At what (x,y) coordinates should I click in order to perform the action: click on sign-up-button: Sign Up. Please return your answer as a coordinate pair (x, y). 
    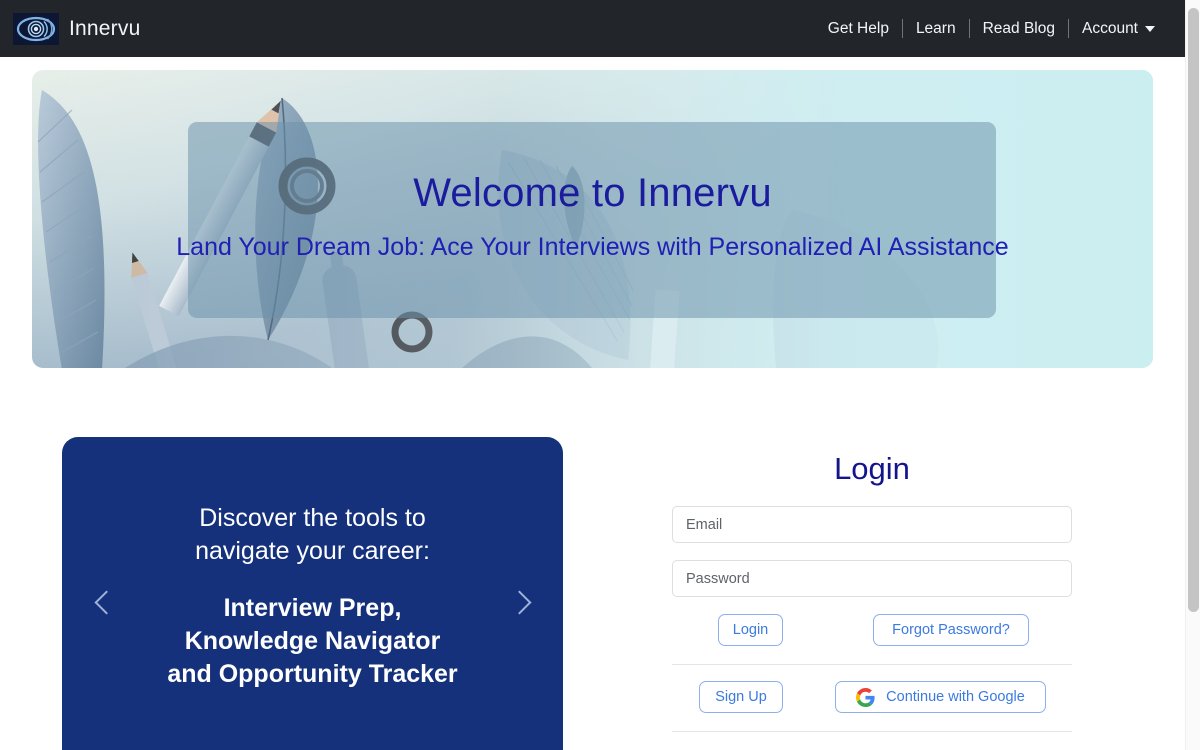
    Looking at the image, I should click on (741, 697).